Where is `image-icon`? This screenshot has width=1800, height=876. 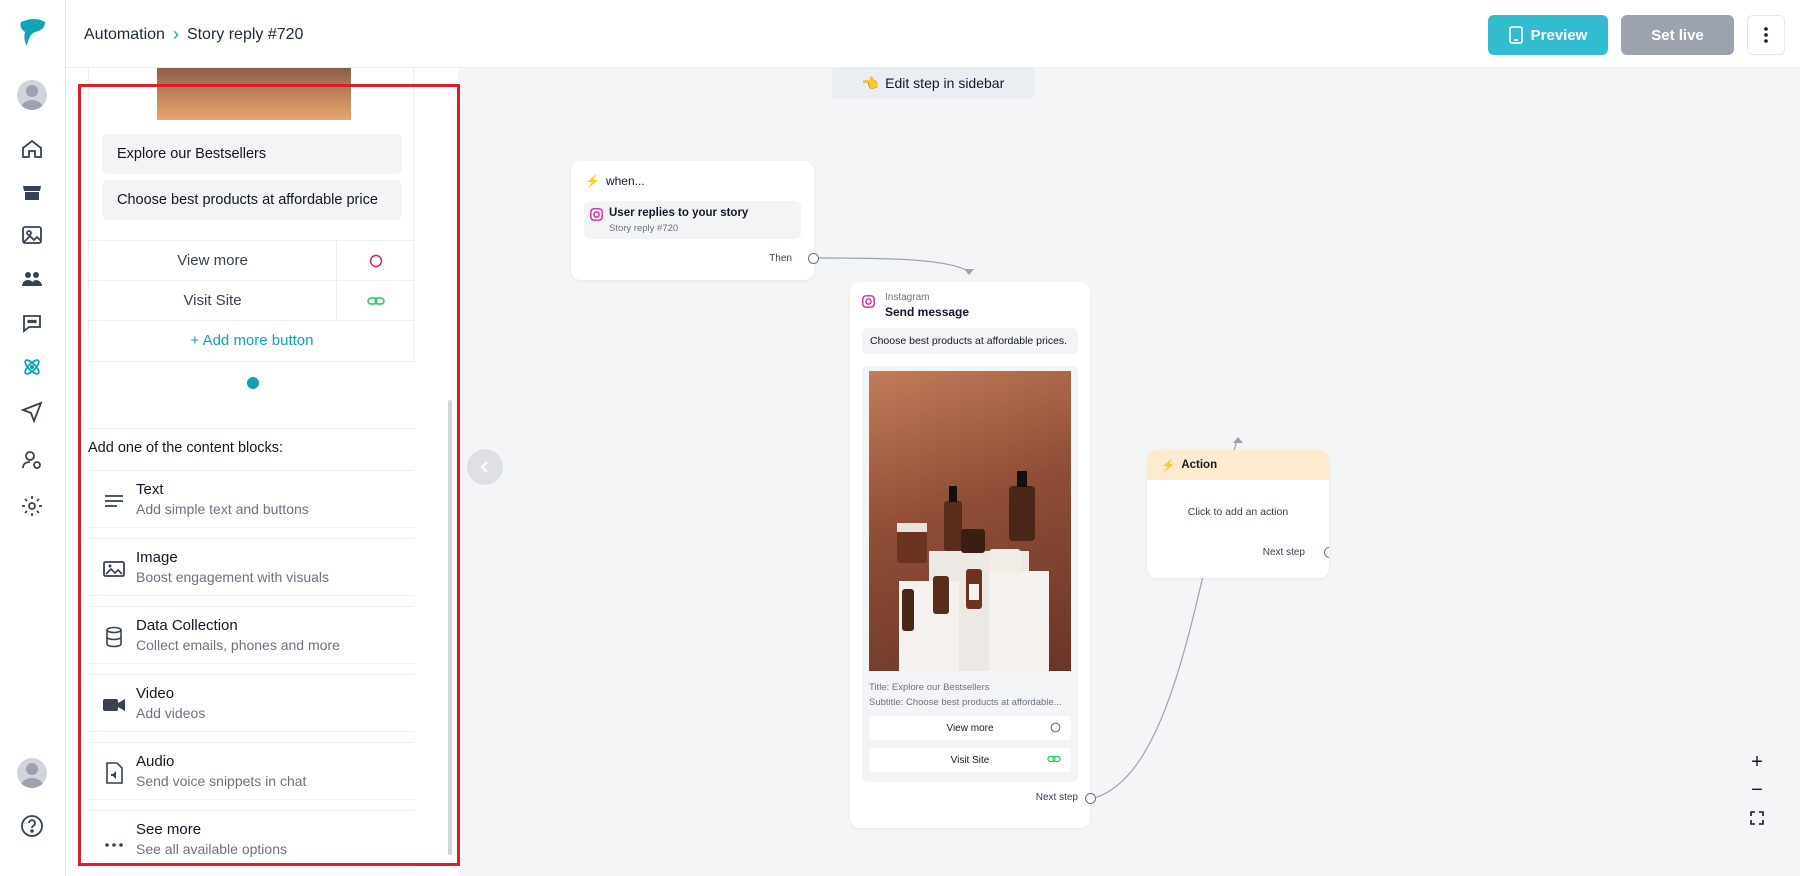
image-icon is located at coordinates (114, 569).